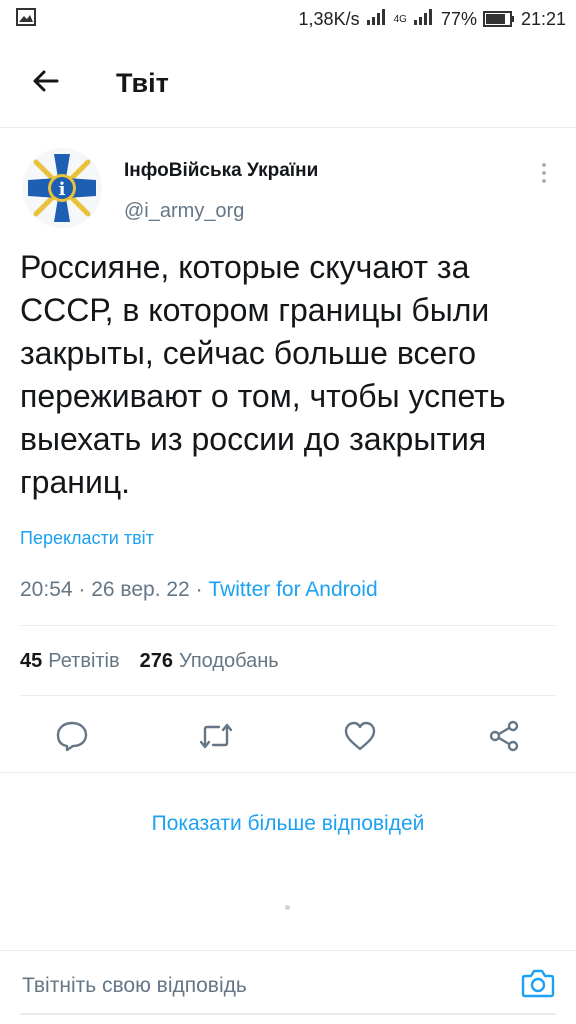 Image resolution: width=576 pixels, height=1024 pixels. Describe the element at coordinates (184, 211) in the screenshot. I see `author-handle: @i_army_org` at that location.